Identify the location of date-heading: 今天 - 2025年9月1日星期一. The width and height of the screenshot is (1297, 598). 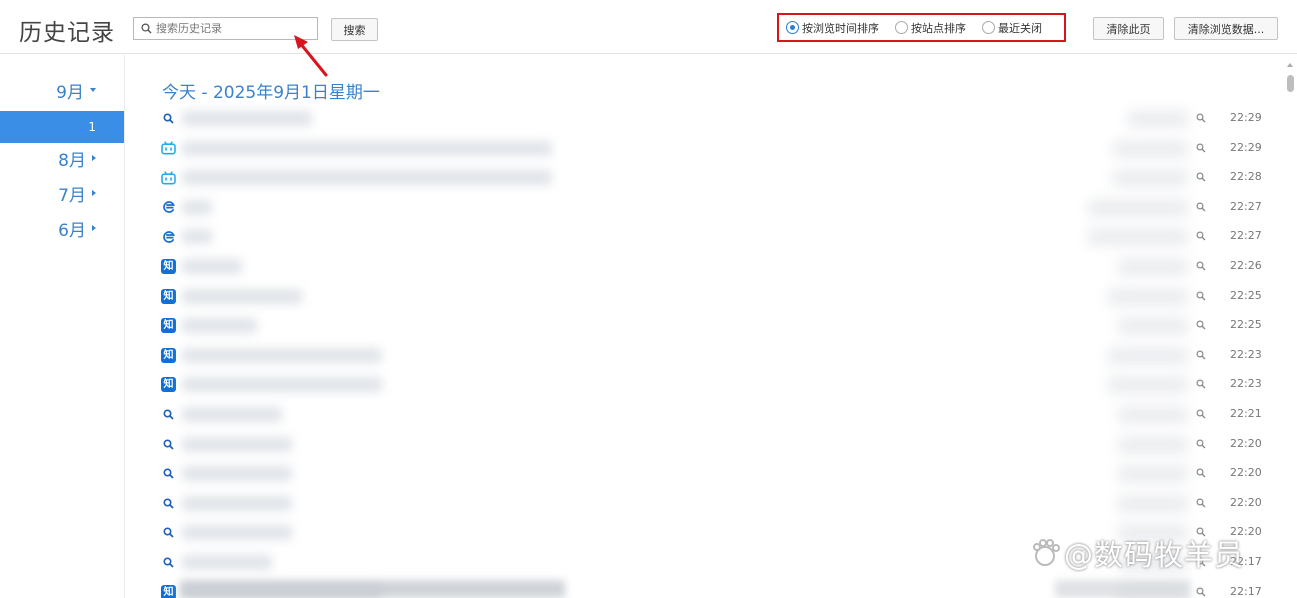
(271, 93).